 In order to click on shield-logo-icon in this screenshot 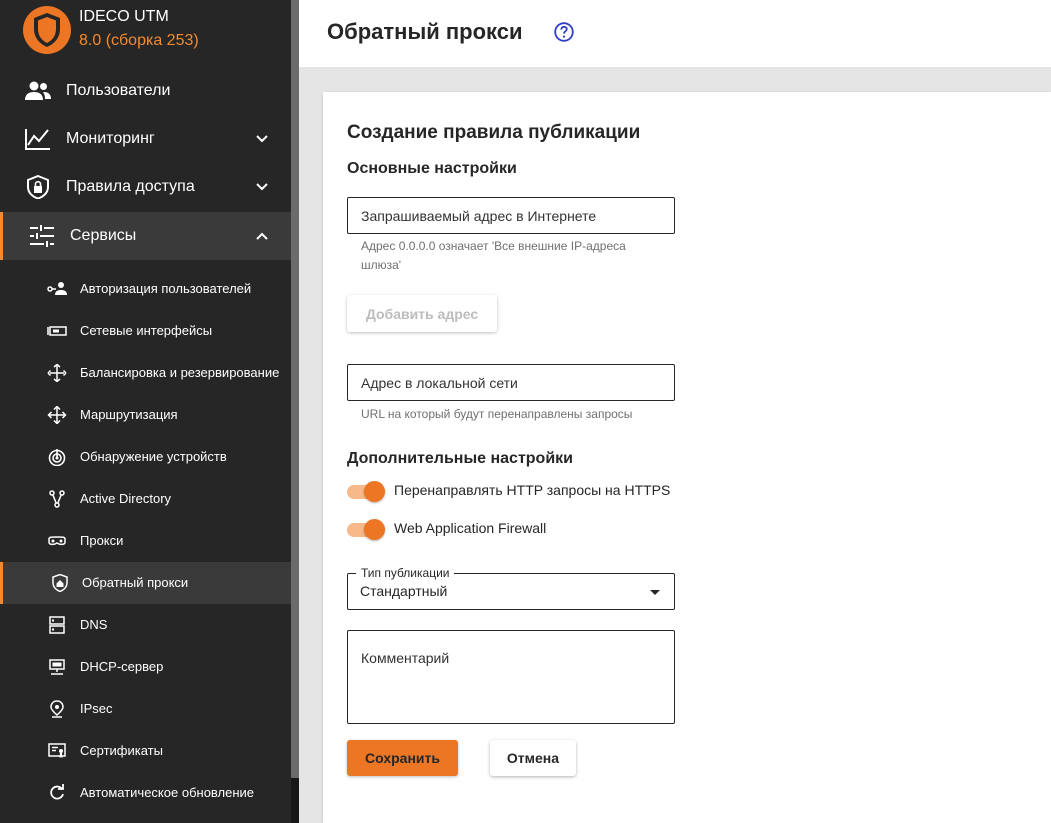, I will do `click(47, 30)`.